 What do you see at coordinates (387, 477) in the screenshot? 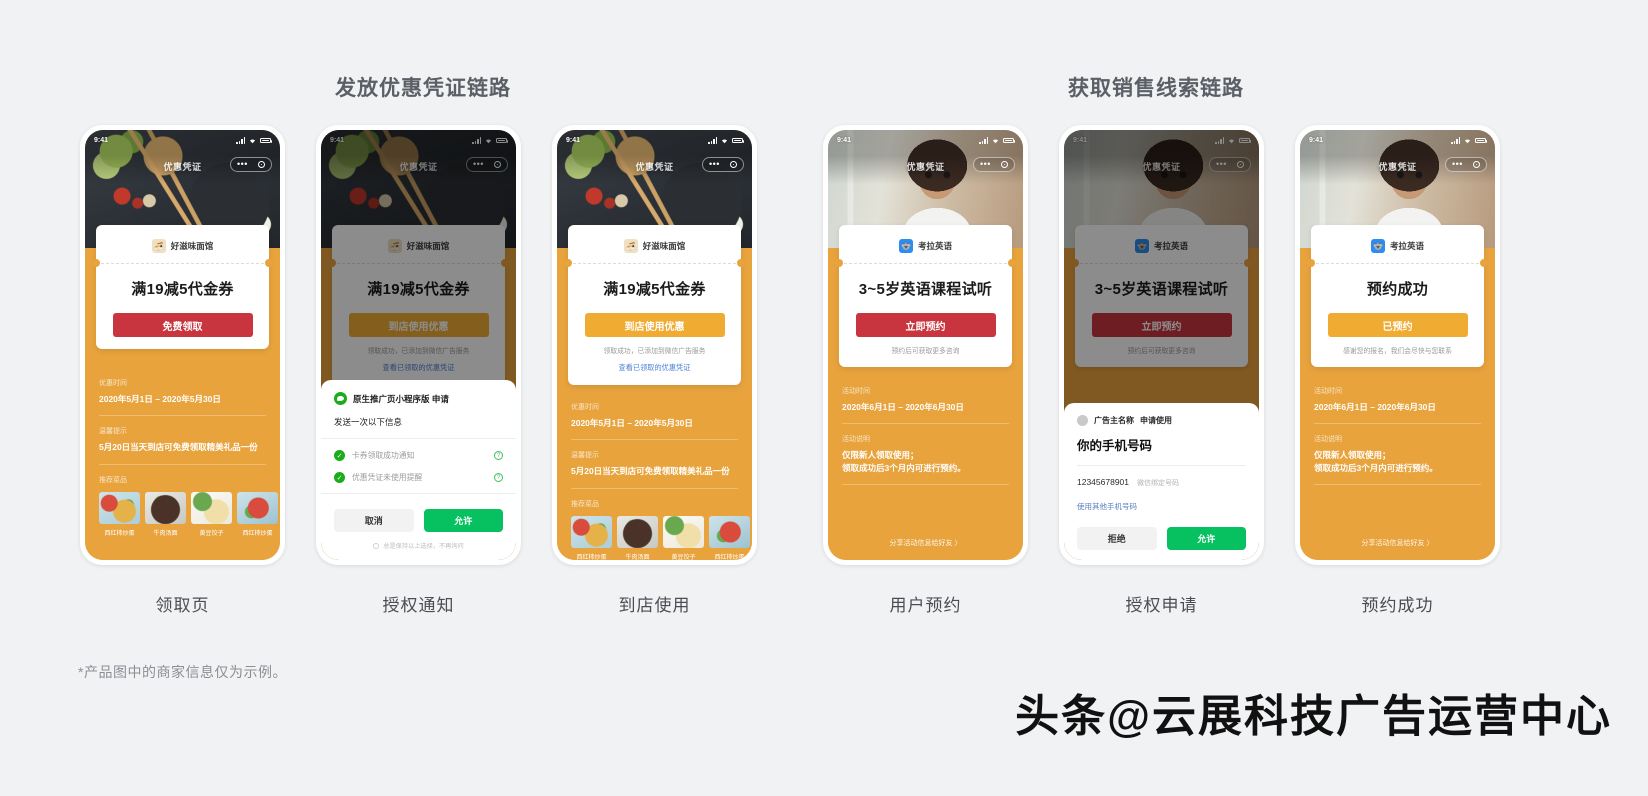
I see `permission-label: 优惠凭证未使用提醒` at bounding box center [387, 477].